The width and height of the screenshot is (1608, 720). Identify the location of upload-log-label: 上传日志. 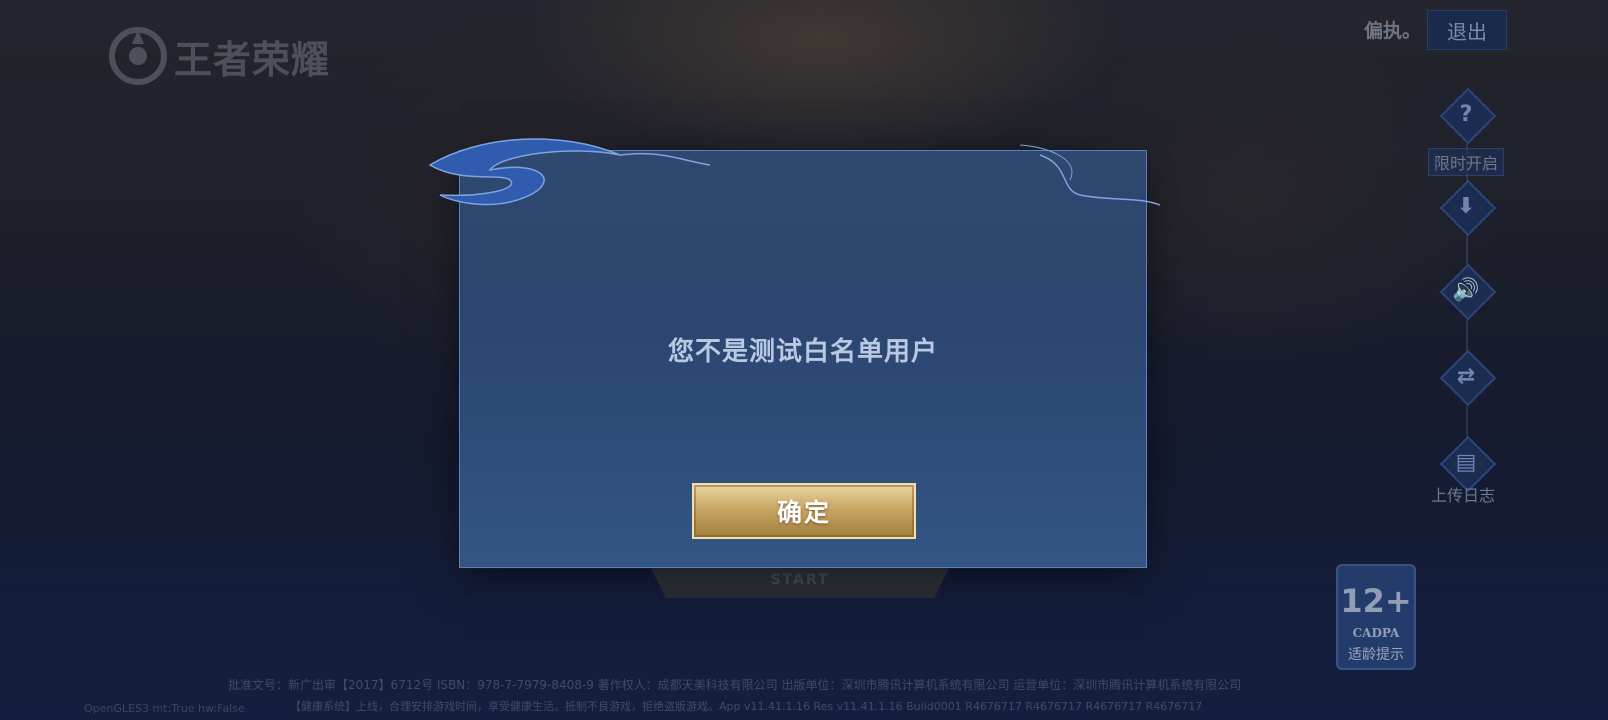
(1463, 495).